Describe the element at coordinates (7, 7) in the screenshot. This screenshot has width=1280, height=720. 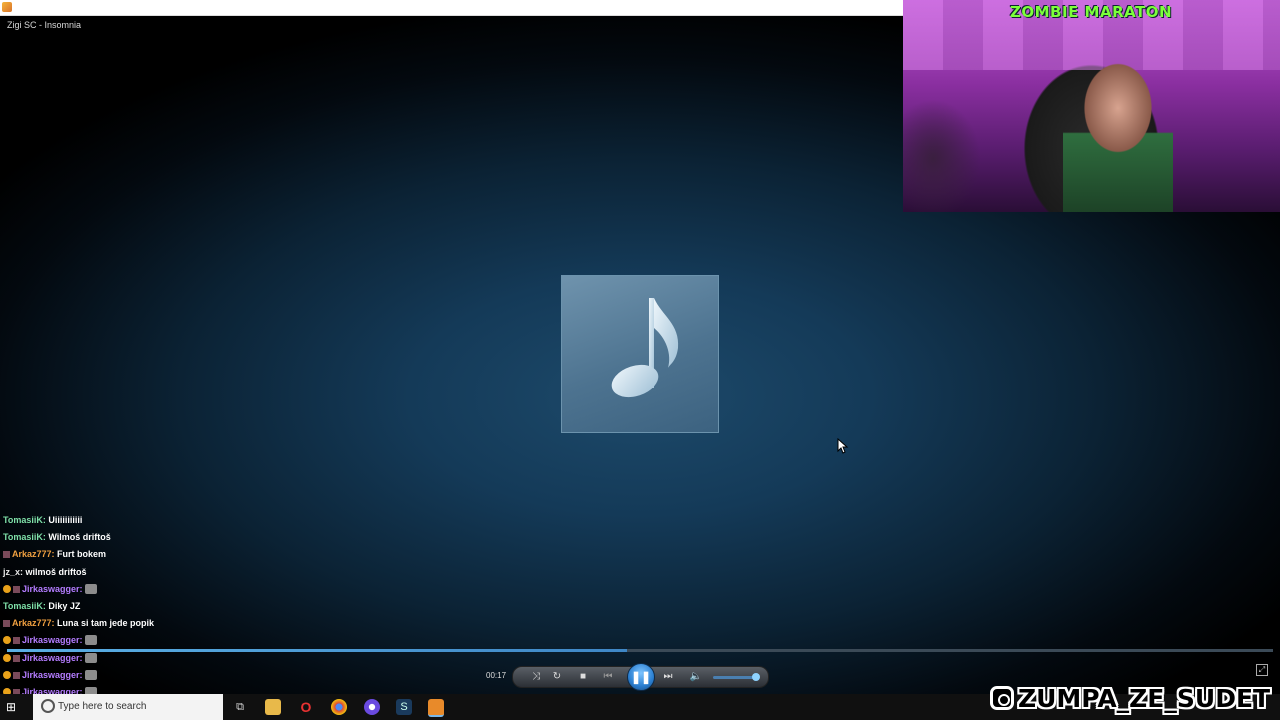
I see `media-player-app-icon` at that location.